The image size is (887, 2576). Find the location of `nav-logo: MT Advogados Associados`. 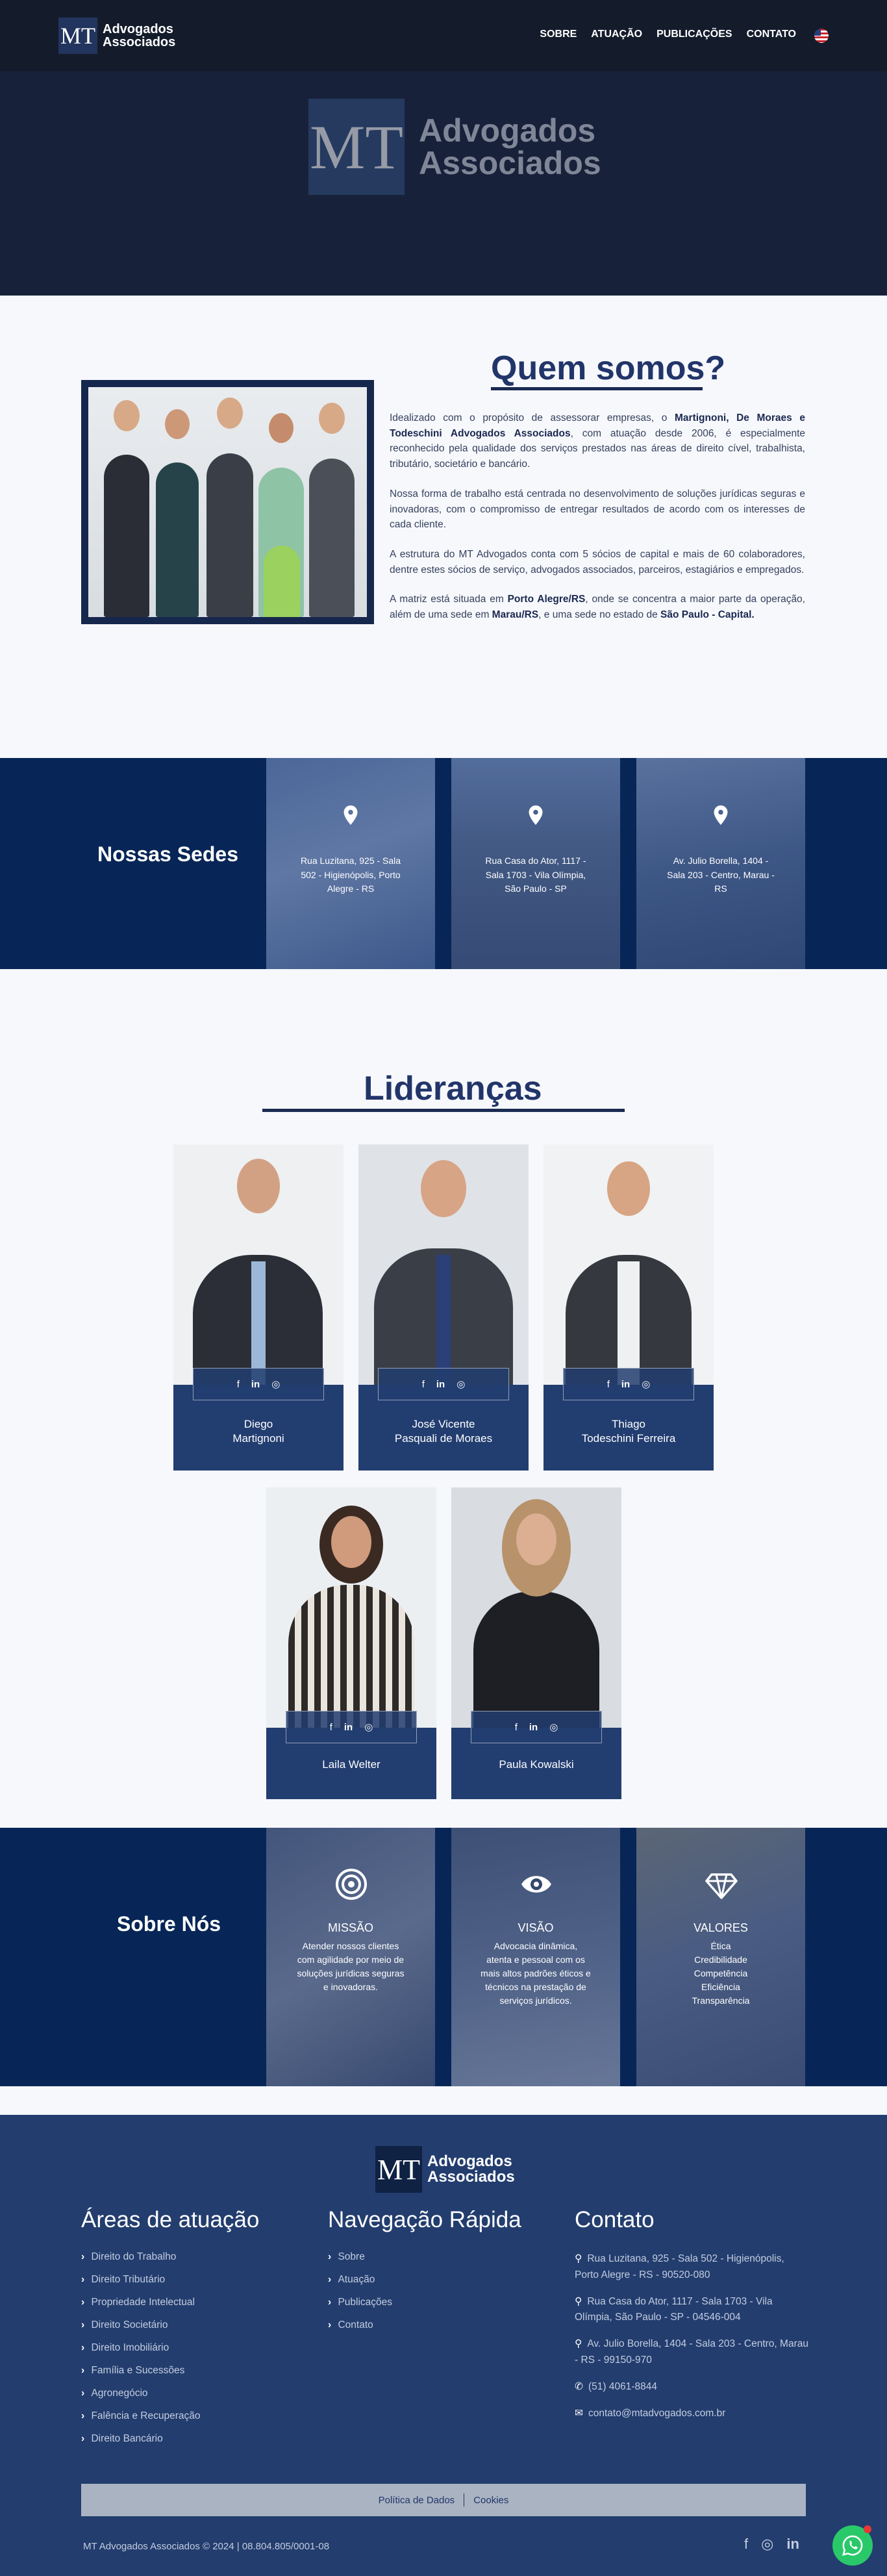

nav-logo: MT Advogados Associados is located at coordinates (116, 36).